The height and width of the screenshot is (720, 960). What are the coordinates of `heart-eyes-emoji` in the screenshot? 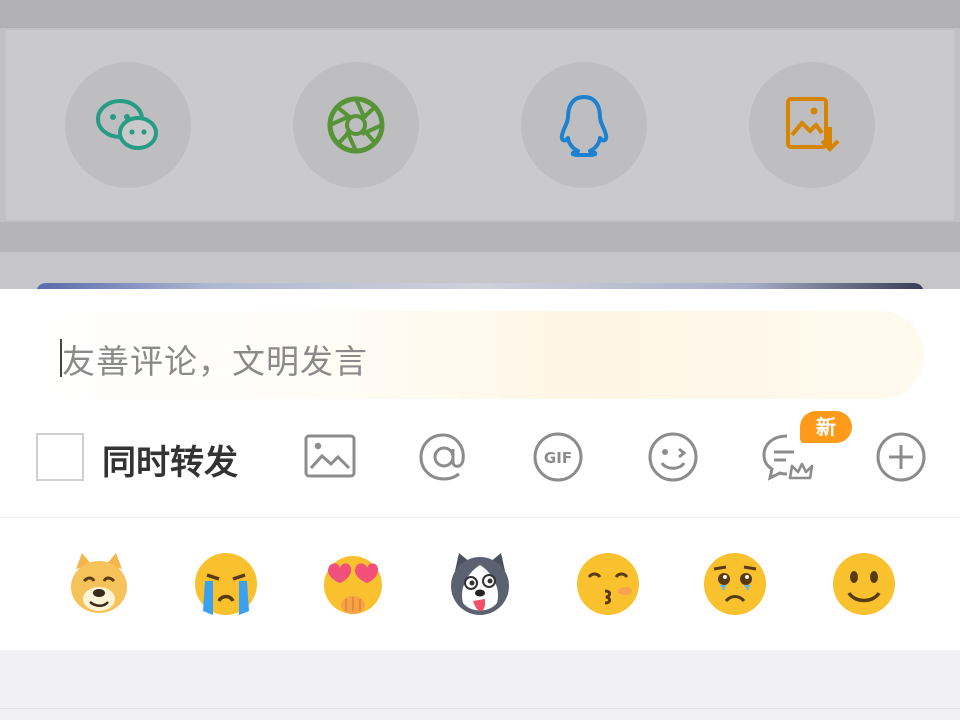 It's located at (353, 585).